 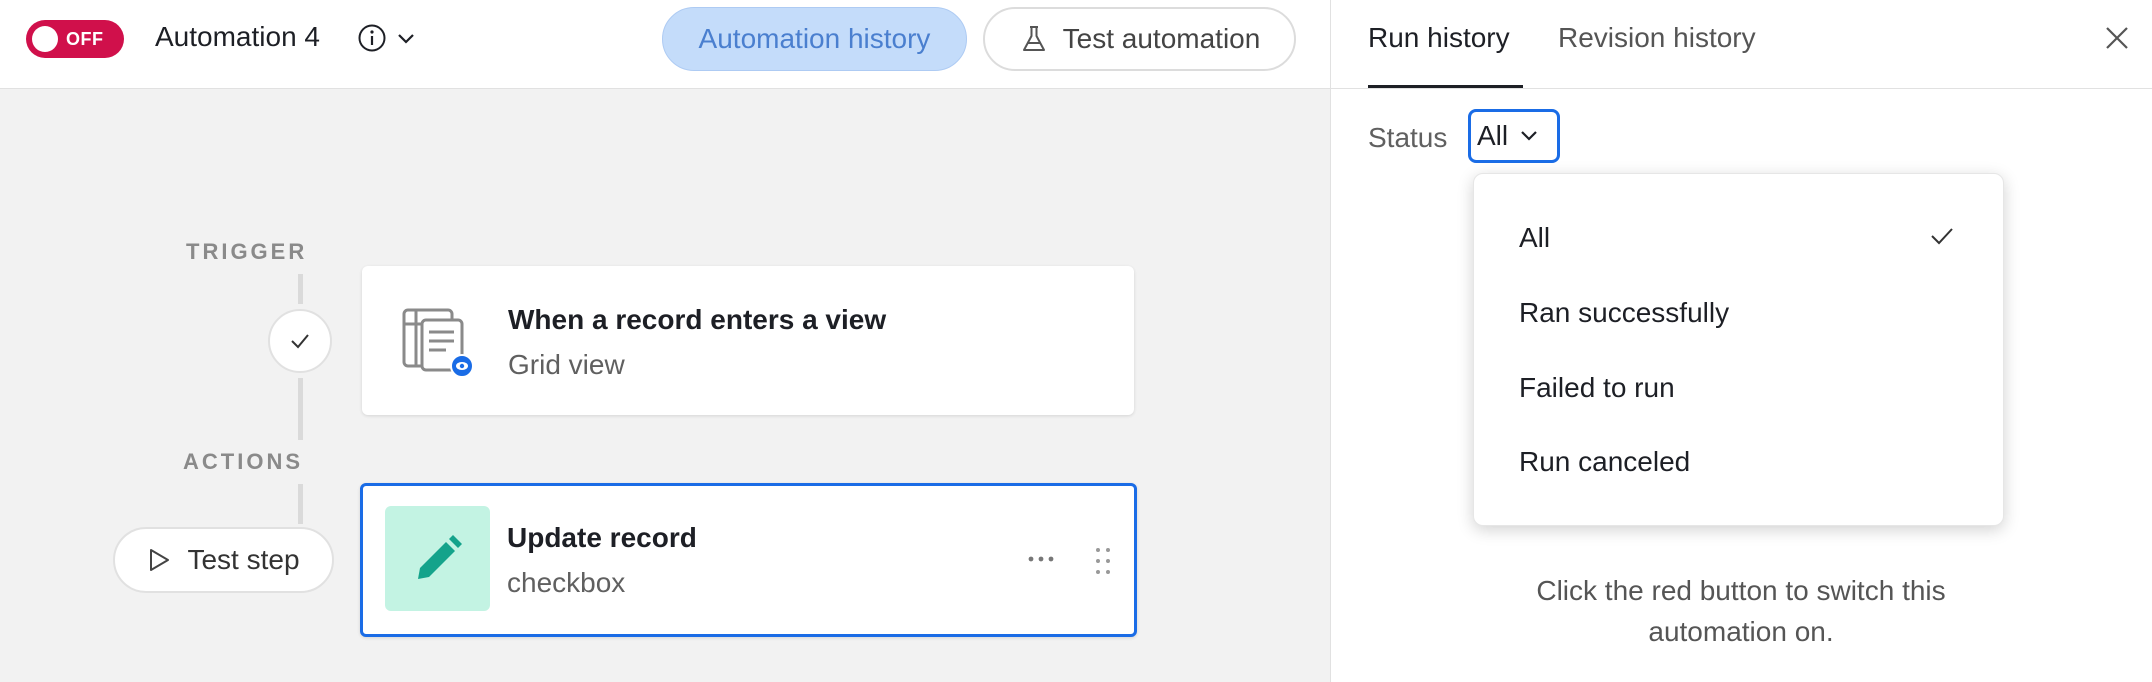 What do you see at coordinates (85, 39) in the screenshot?
I see `toggle-label: OFF` at bounding box center [85, 39].